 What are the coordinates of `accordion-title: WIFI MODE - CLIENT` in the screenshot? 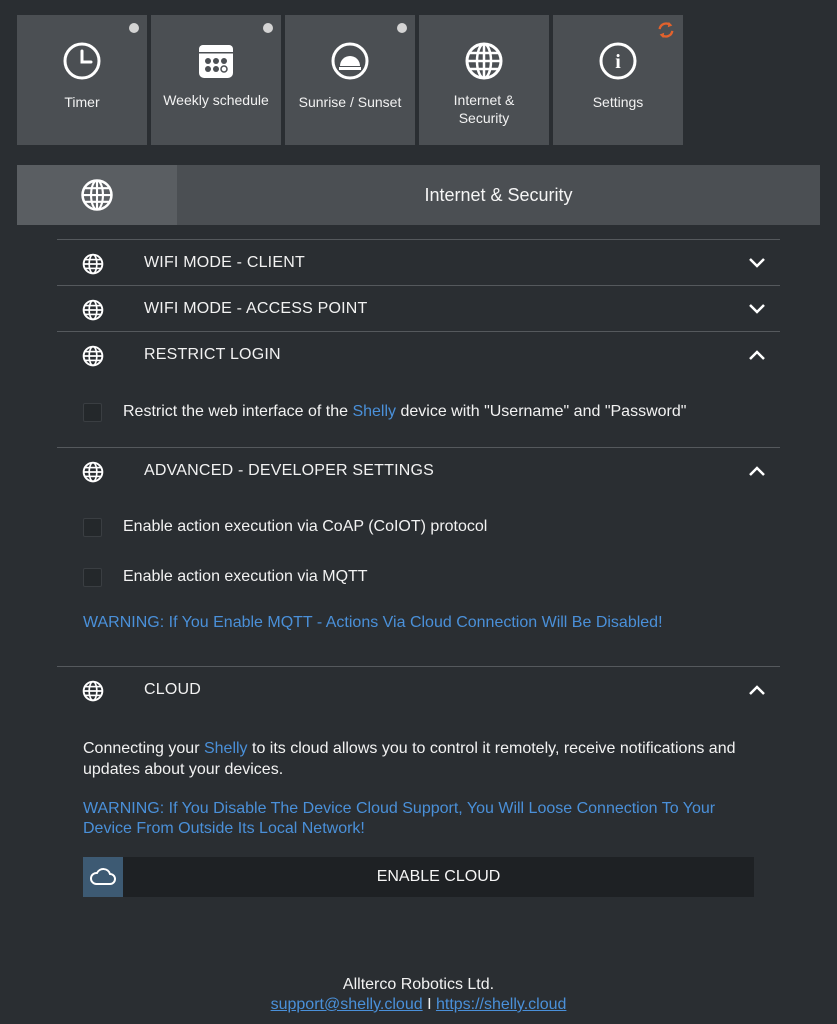 It's located at (224, 262).